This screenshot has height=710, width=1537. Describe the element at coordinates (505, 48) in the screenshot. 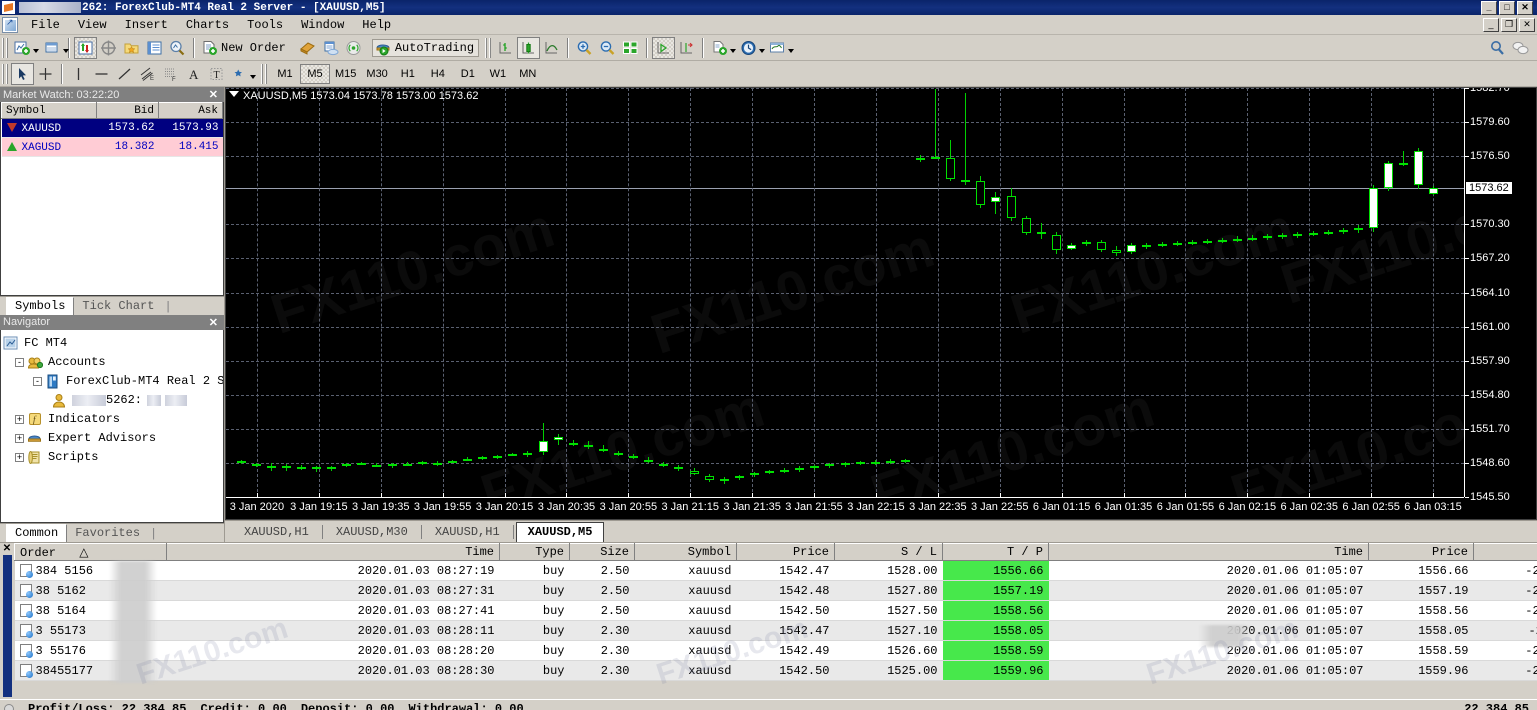

I see `bar-chart-button` at that location.